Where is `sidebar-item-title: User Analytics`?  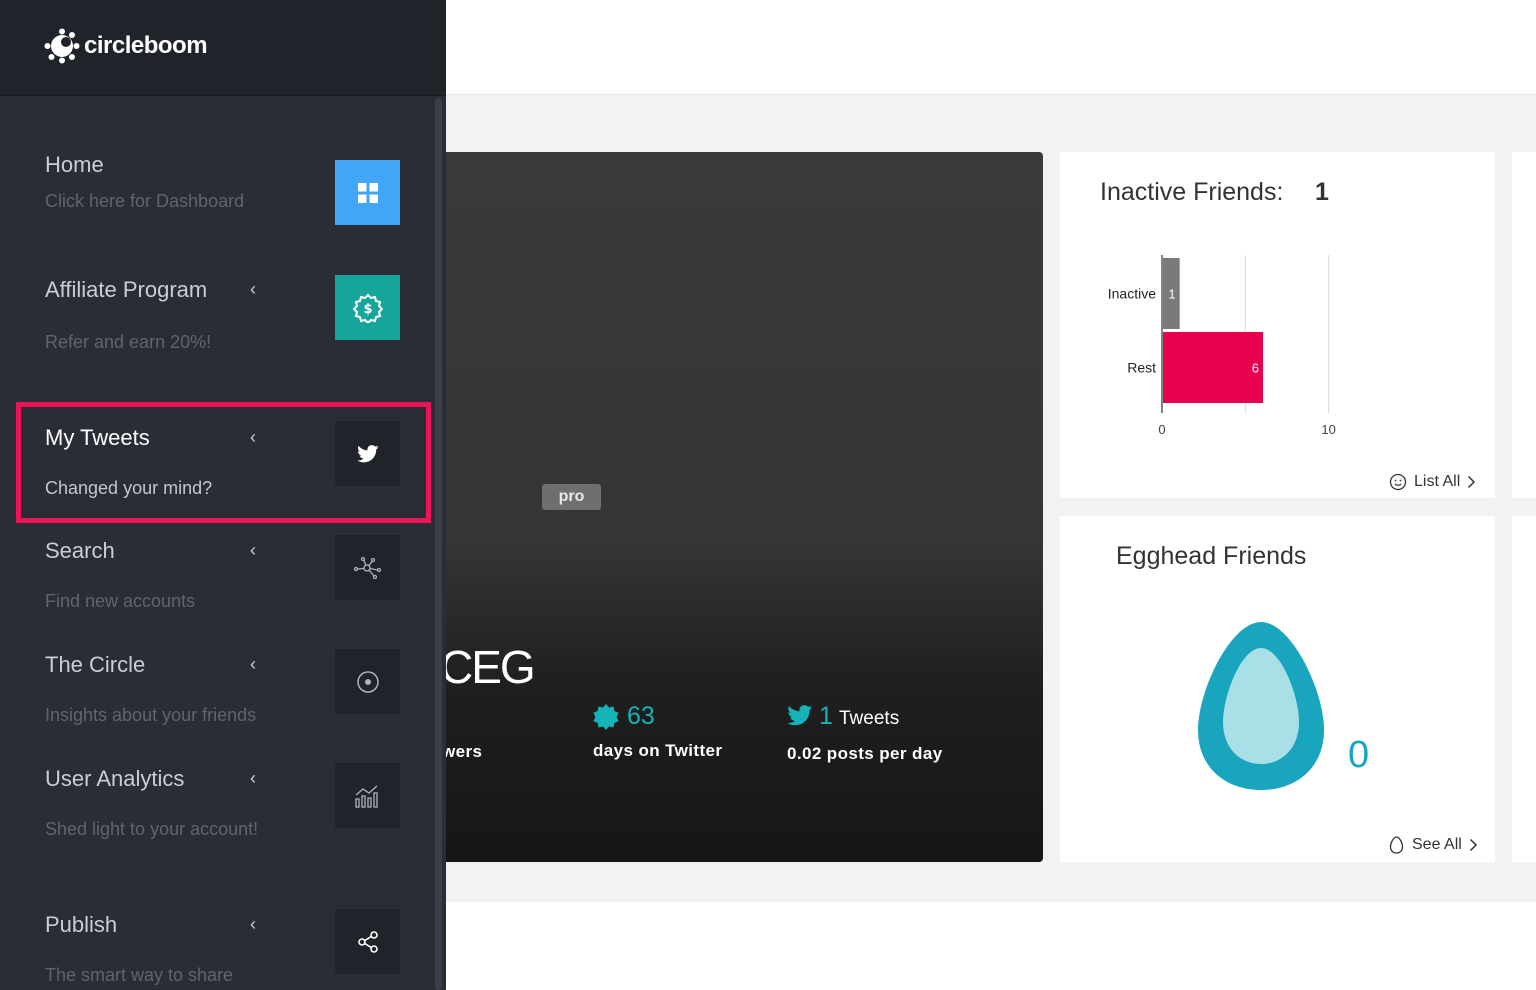
sidebar-item-title: User Analytics is located at coordinates (115, 778).